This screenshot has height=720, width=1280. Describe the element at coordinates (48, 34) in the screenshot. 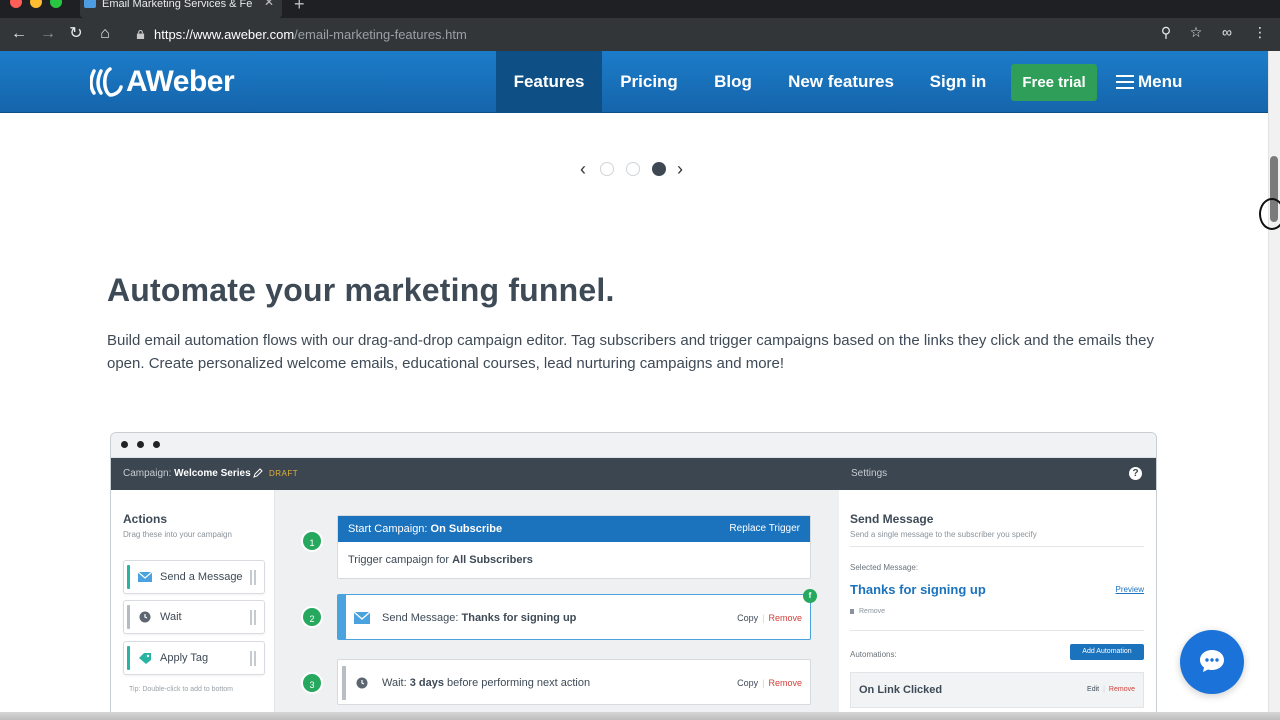

I see `forward-icon: →` at that location.